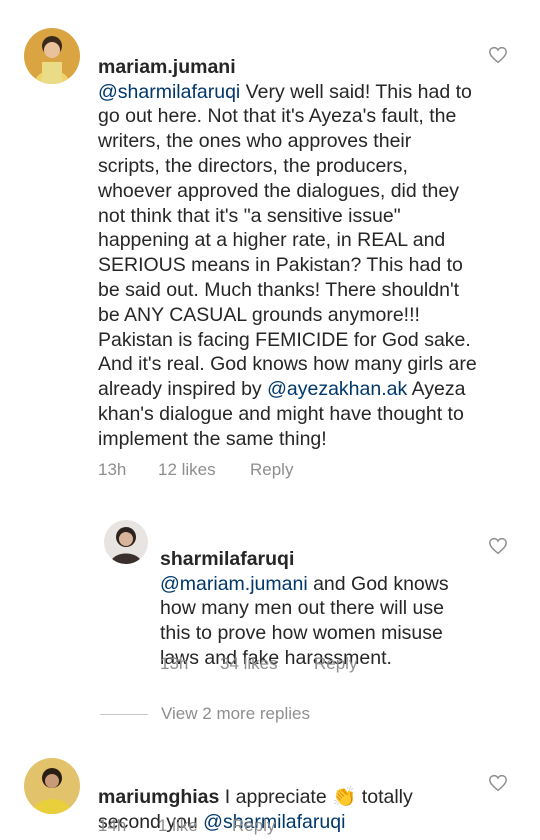  Describe the element at coordinates (276, 796) in the screenshot. I see `comment-body: I appreciate` at that location.